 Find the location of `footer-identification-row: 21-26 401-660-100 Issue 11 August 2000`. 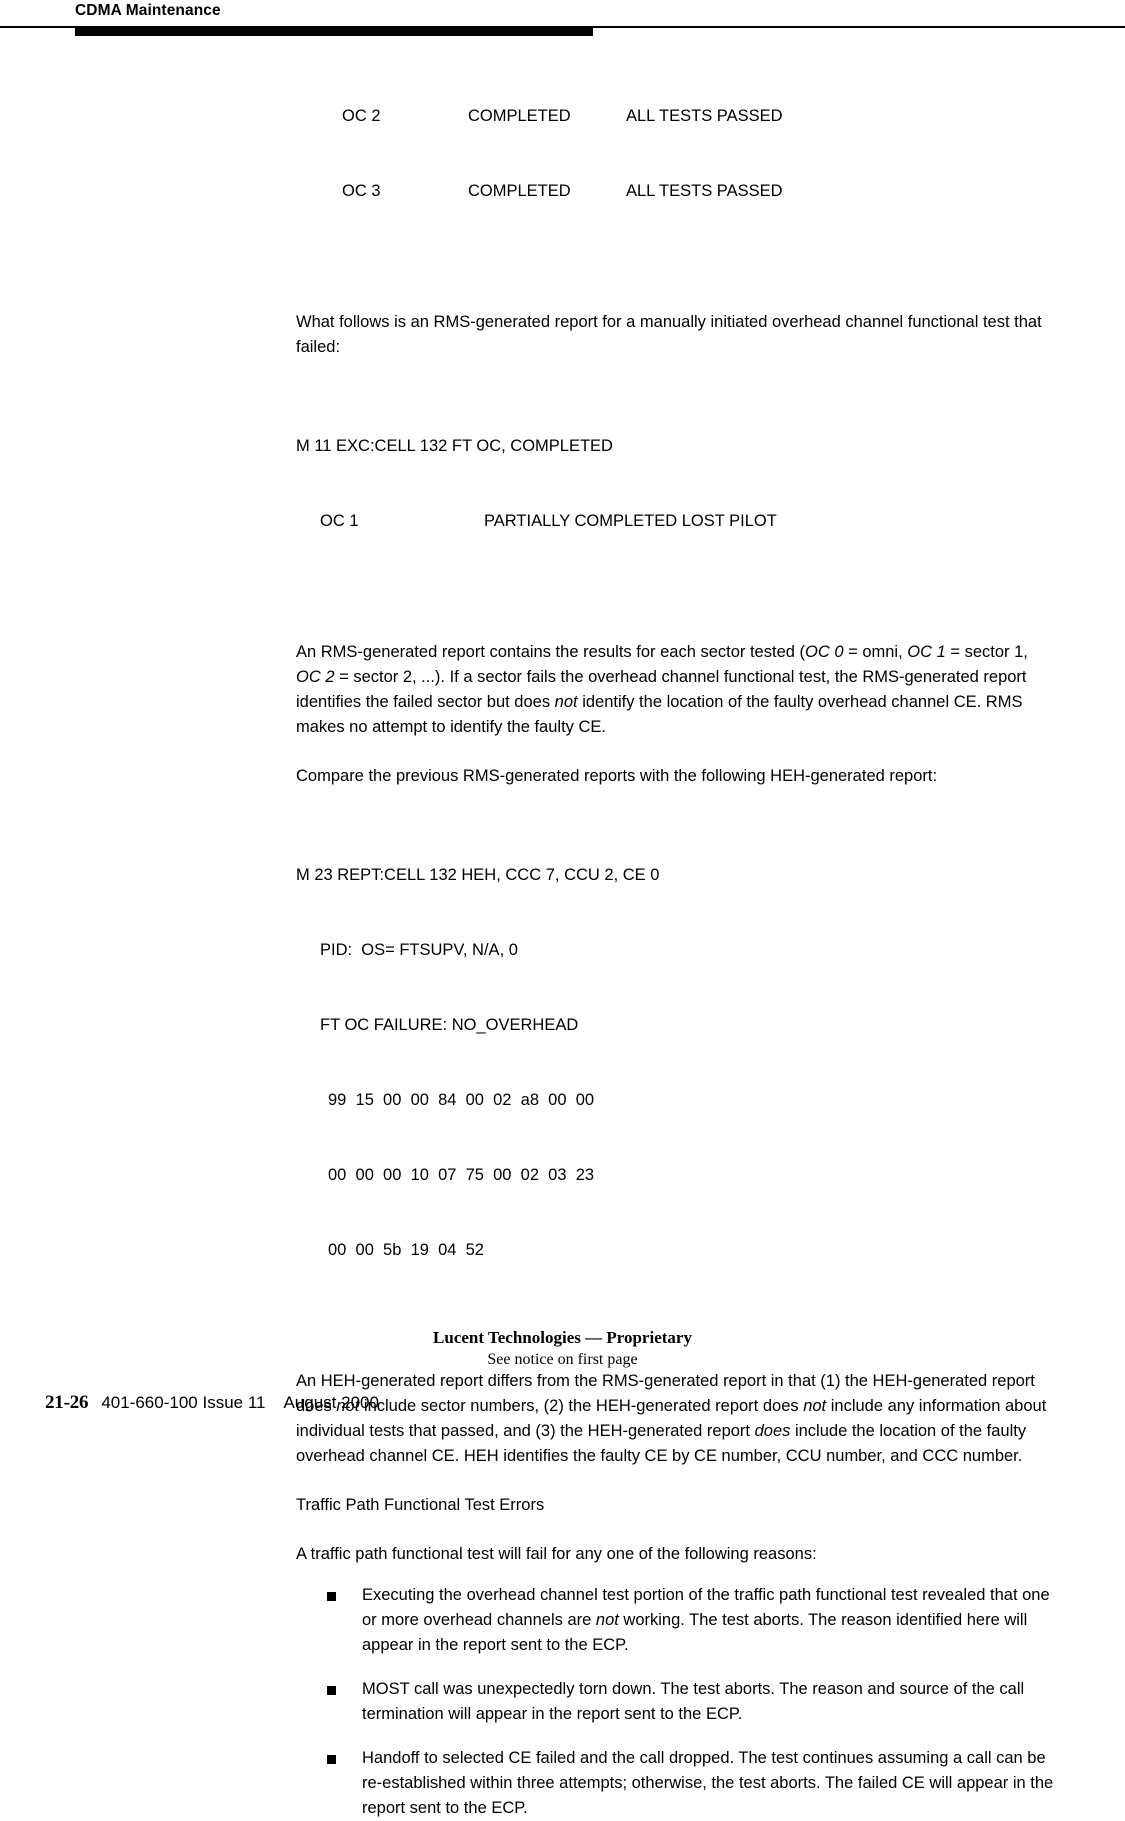

footer-identification-row: 21-26 401-660-100 Issue 11 August 2000 is located at coordinates (212, 1403).